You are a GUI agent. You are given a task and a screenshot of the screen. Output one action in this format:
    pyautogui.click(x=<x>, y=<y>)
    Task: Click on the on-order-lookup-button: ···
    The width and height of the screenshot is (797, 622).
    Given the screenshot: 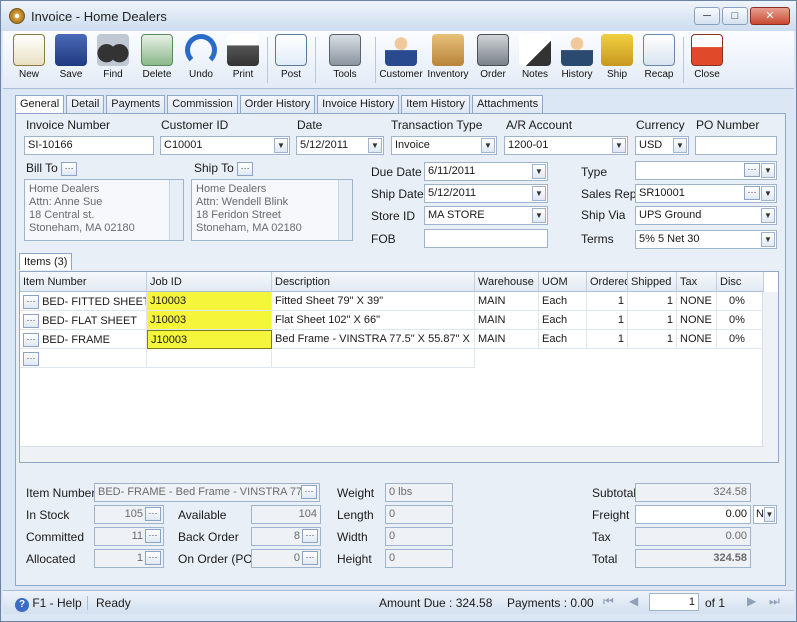 What is the action you would take?
    pyautogui.click(x=310, y=558)
    